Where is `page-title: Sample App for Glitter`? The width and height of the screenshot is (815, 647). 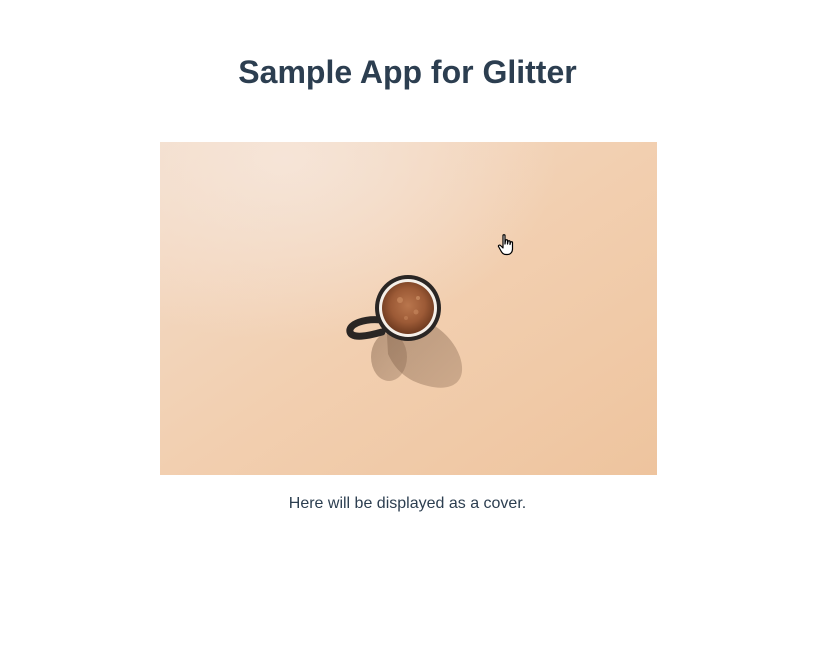
page-title: Sample App for Glitter is located at coordinates (407, 72).